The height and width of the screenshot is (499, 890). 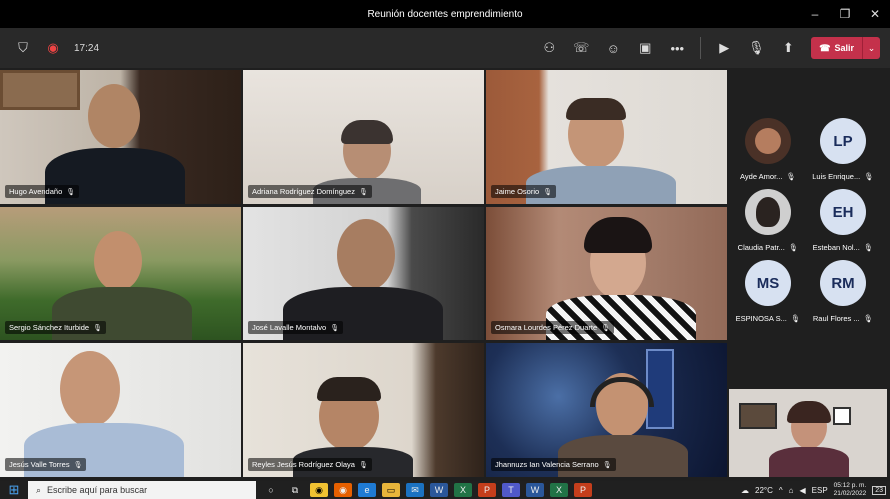 What do you see at coordinates (363, 273) in the screenshot?
I see `video-tile-active-speaker: José Lavalle Montalvo 🎙` at bounding box center [363, 273].